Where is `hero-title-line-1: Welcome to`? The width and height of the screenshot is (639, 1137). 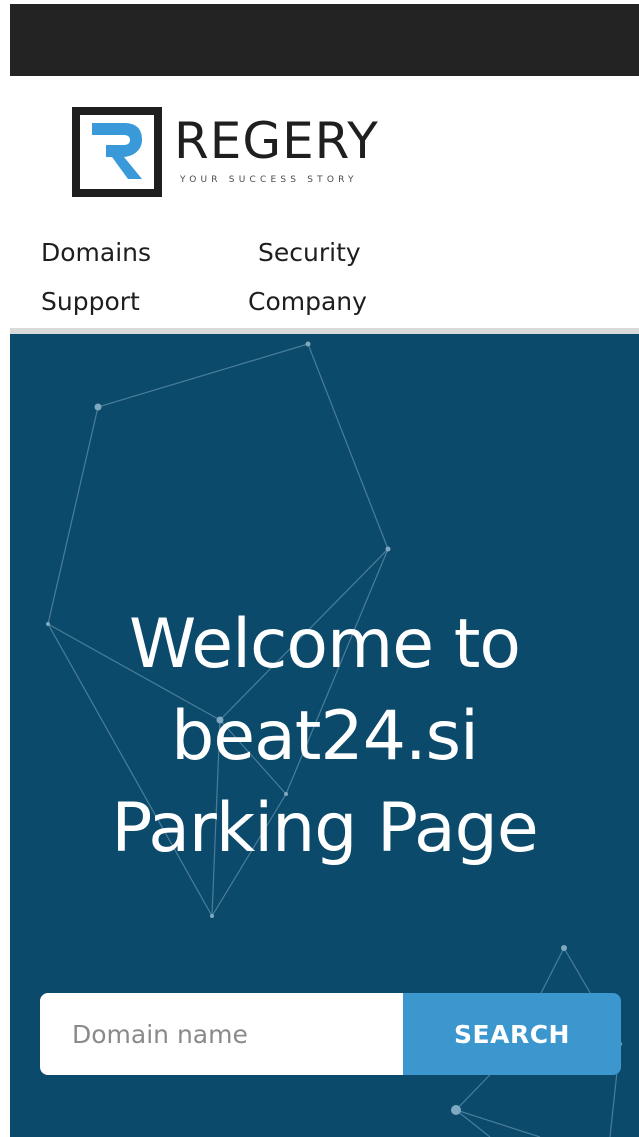 hero-title-line-1: Welcome to is located at coordinates (325, 644).